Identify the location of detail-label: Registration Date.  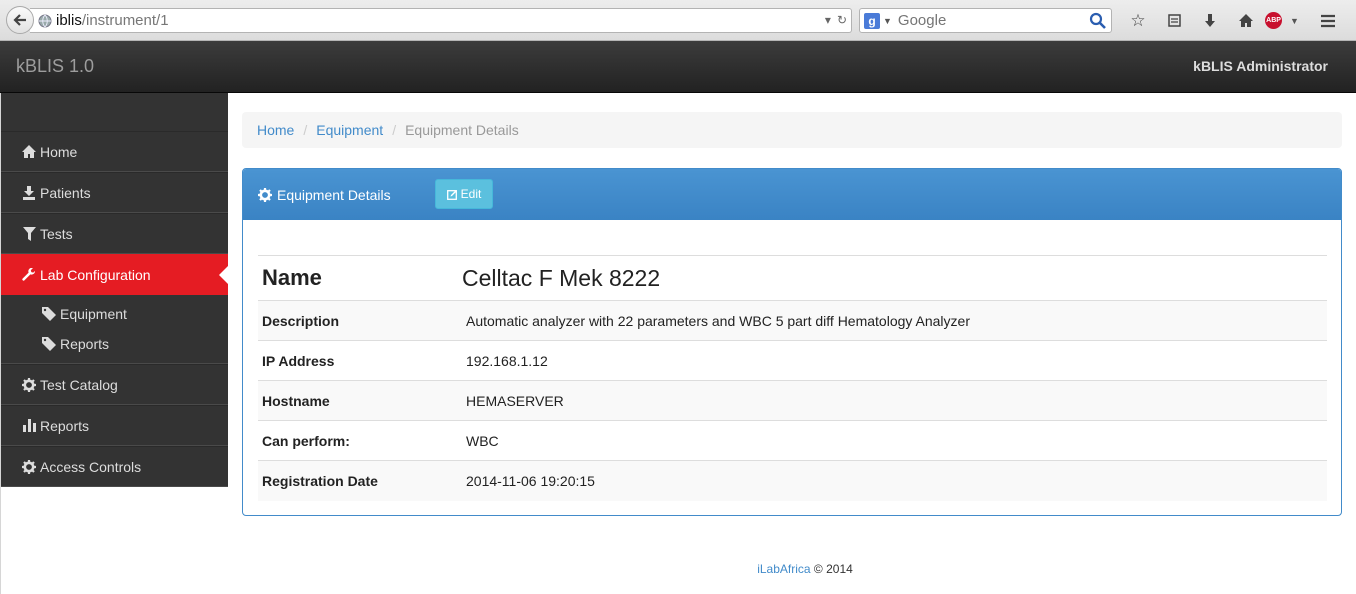
(360, 480).